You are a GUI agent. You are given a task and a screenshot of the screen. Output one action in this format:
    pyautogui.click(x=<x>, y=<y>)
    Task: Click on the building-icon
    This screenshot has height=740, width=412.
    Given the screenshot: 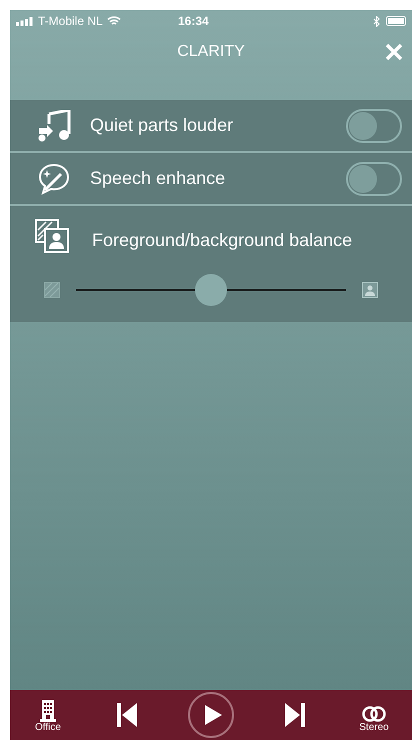 What is the action you would take?
    pyautogui.click(x=48, y=710)
    